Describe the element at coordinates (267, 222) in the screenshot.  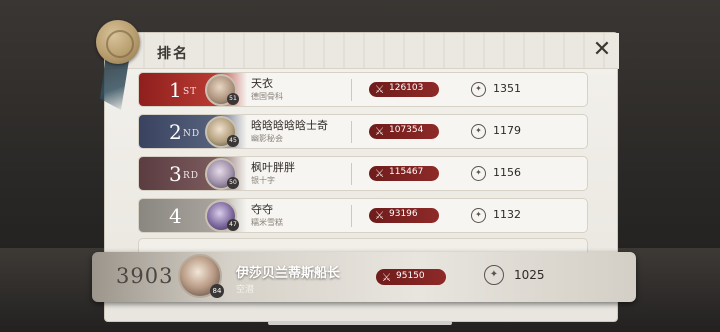
I see `guild-name: 糯米雪糕` at that location.